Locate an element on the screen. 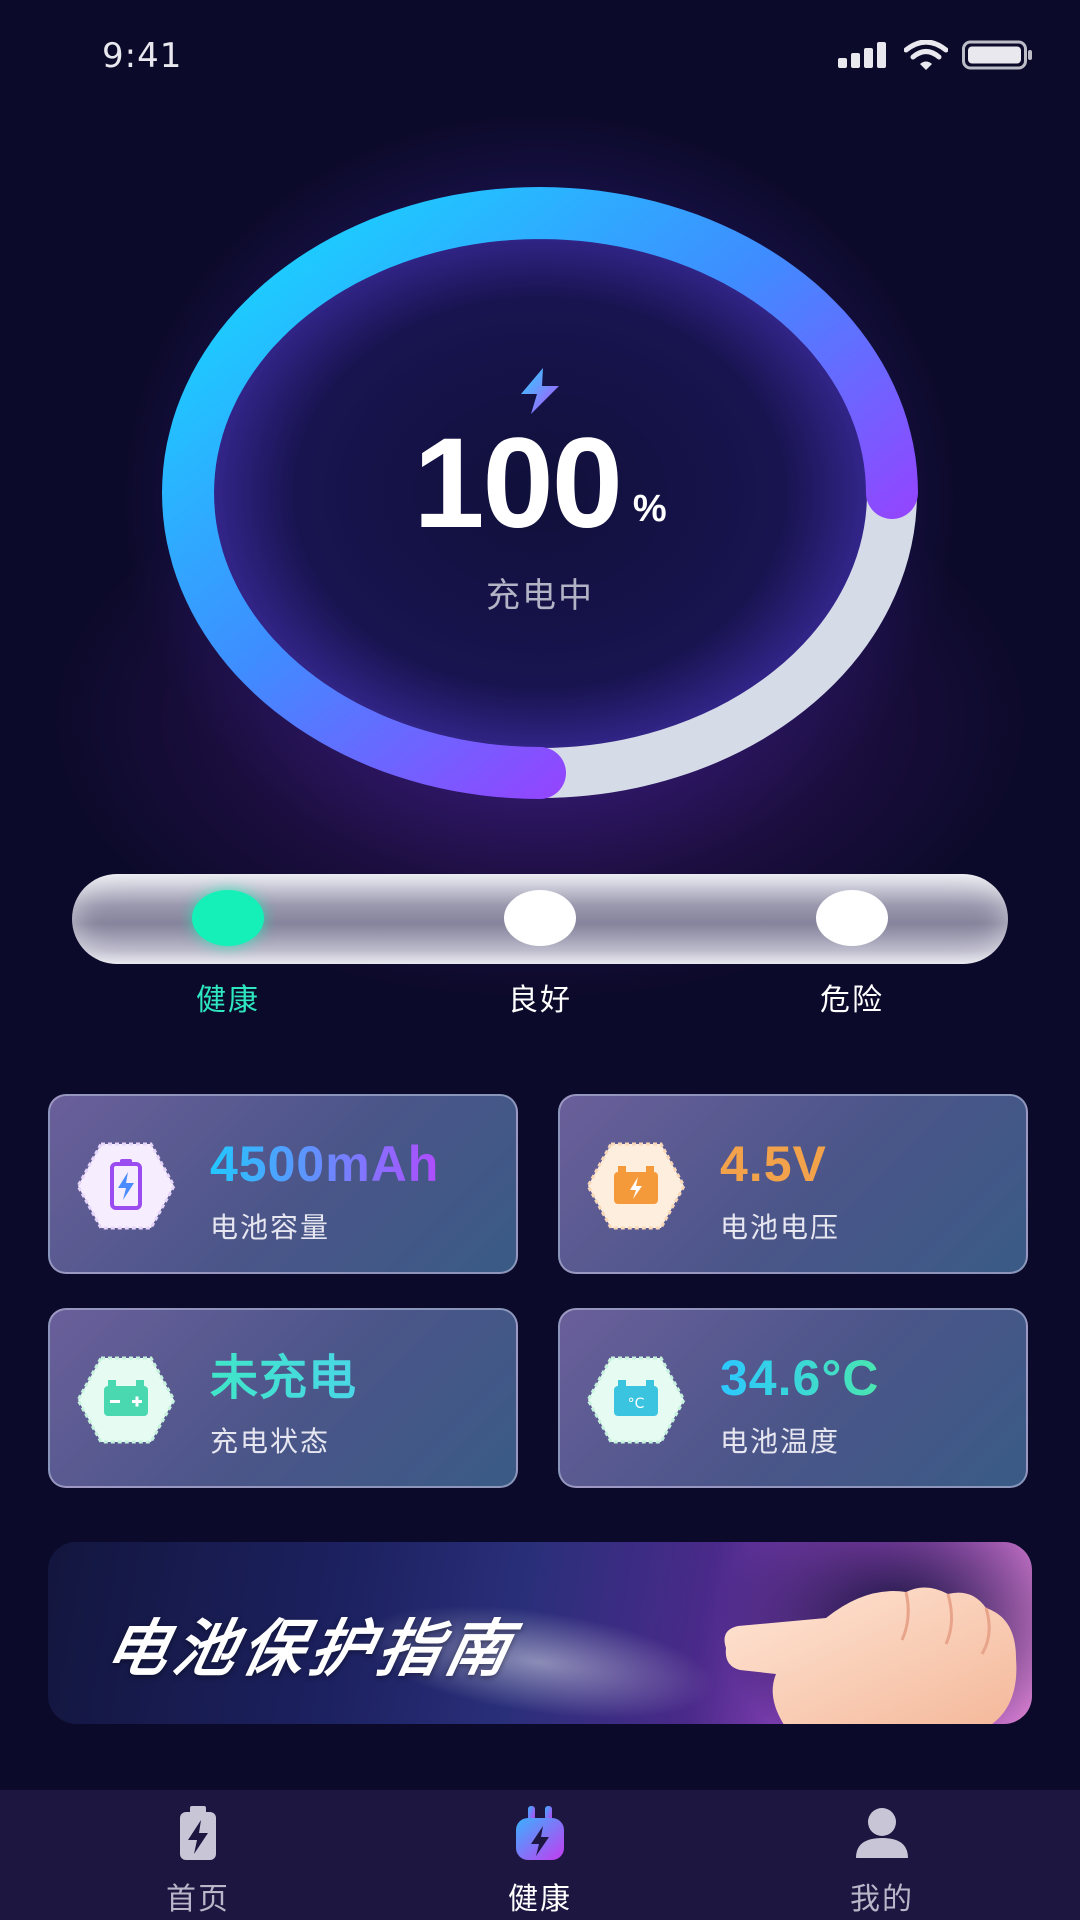 The image size is (1080, 1920). tab-home-label: 首页 is located at coordinates (198, 1899).